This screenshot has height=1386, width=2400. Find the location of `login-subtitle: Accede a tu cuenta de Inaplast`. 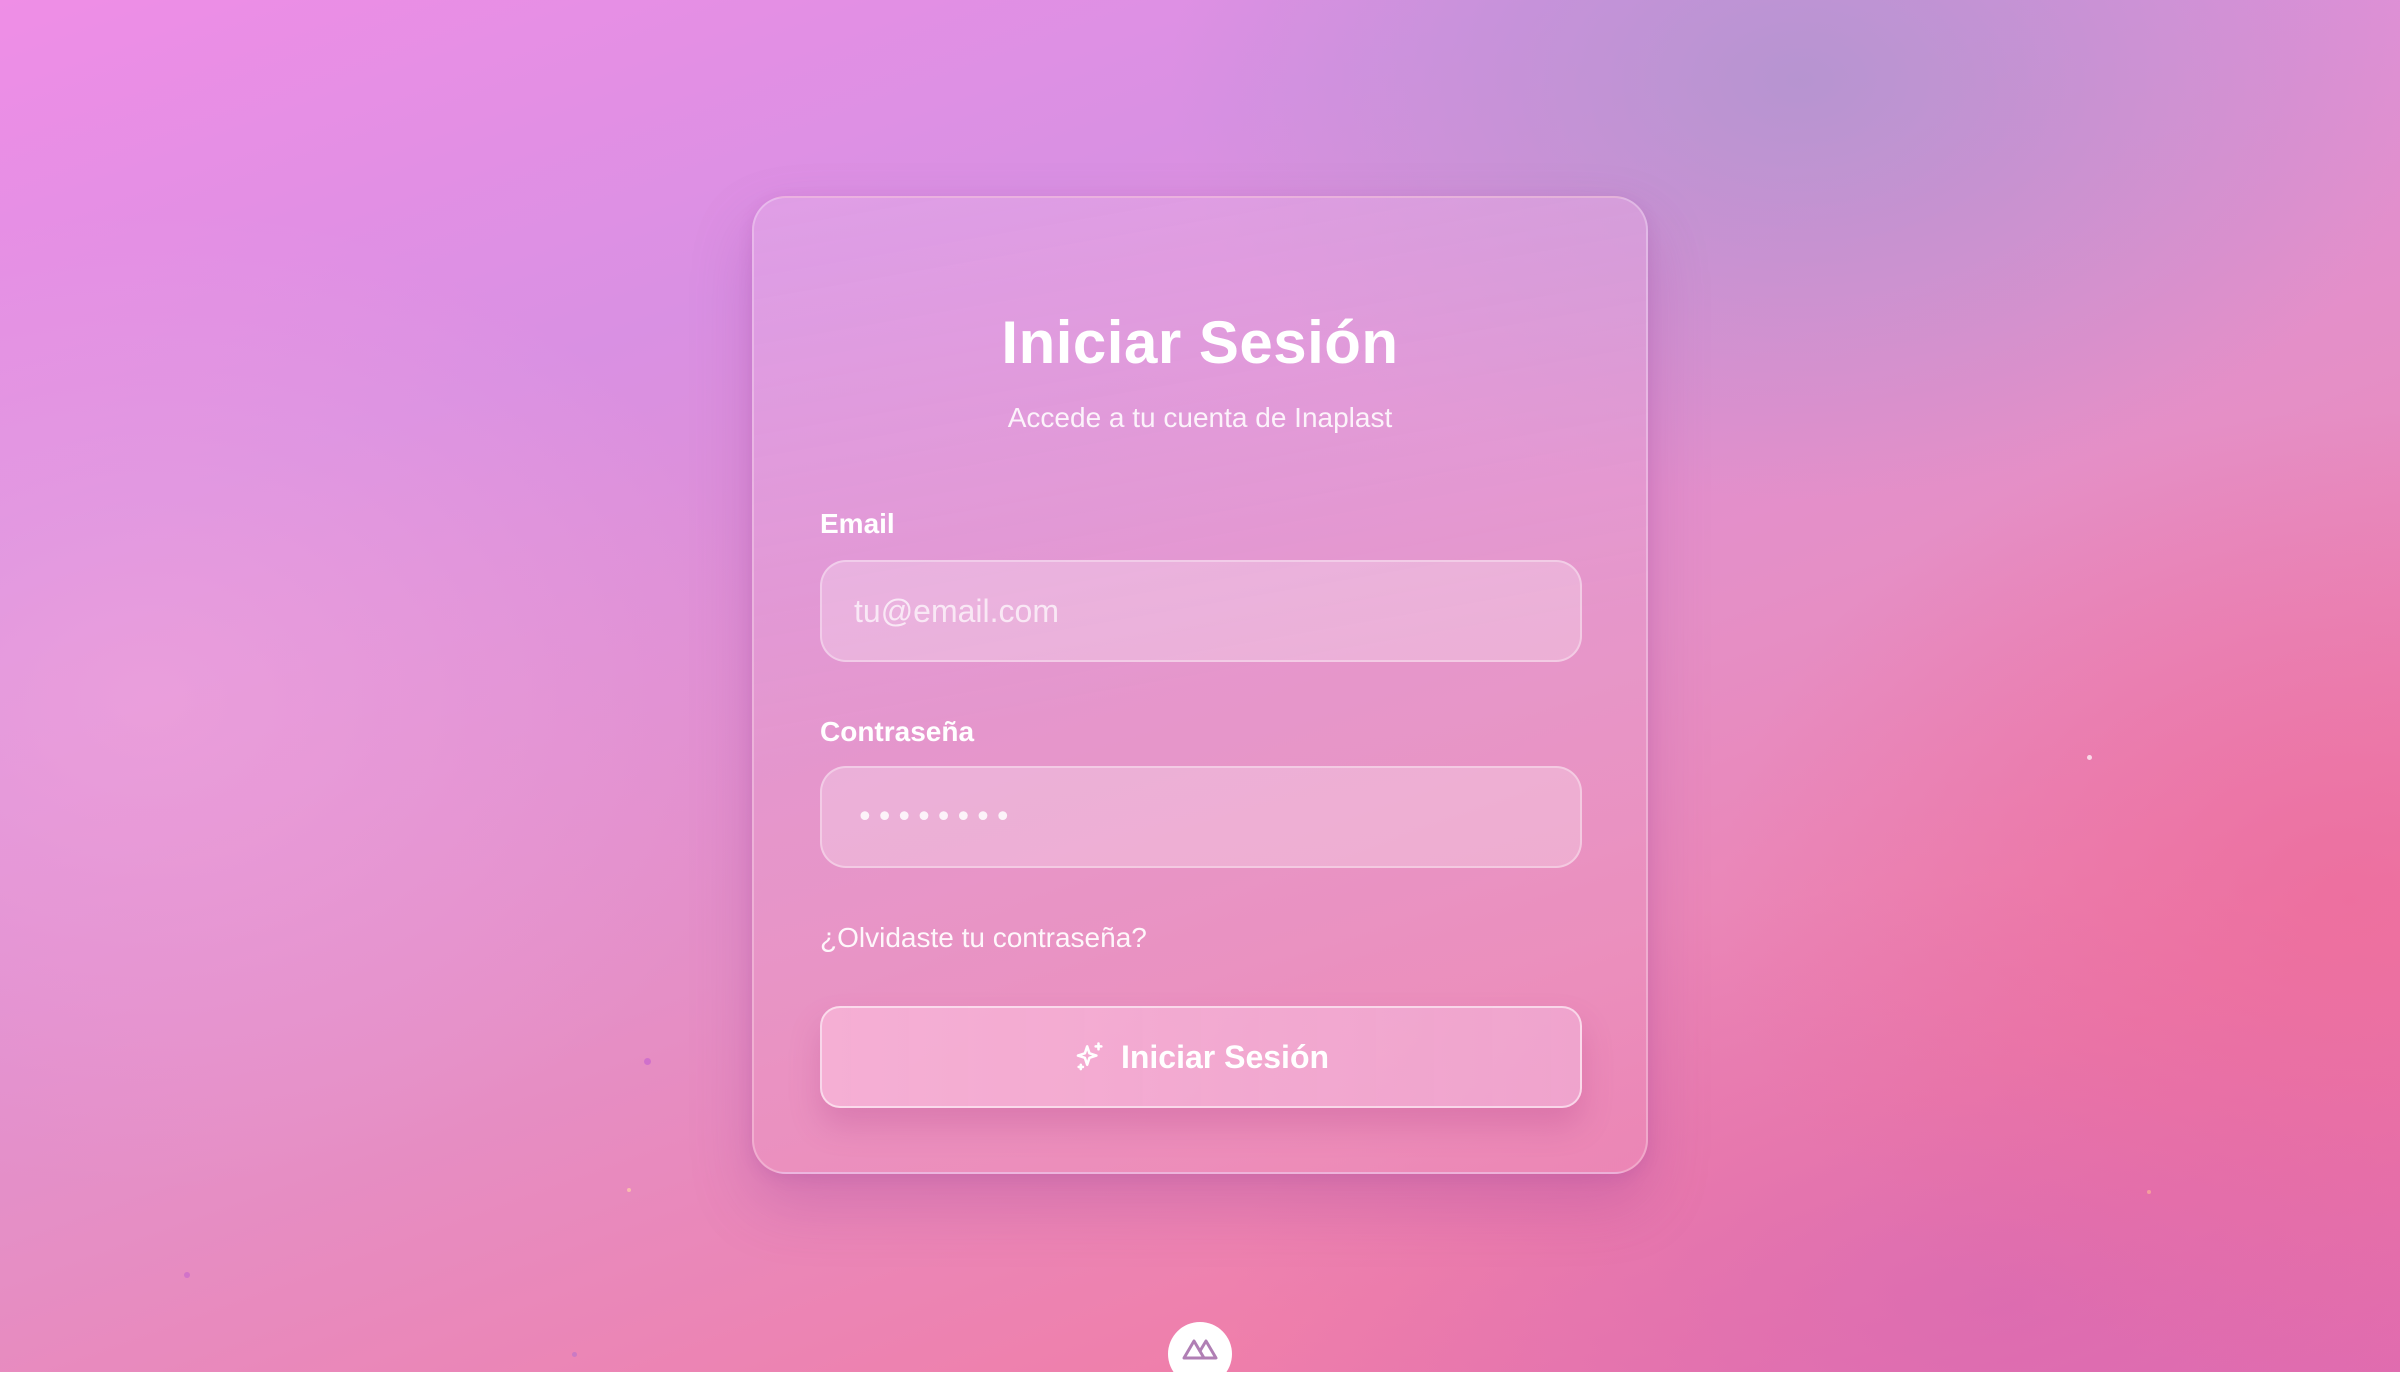

login-subtitle: Accede a tu cuenta de Inaplast is located at coordinates (1200, 417).